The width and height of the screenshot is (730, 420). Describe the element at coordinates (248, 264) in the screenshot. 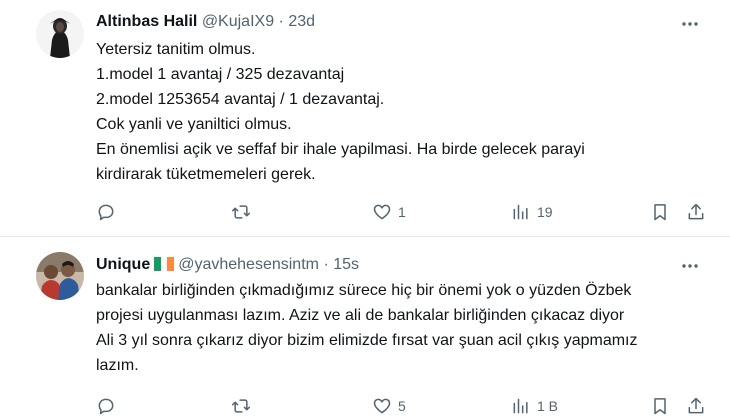

I see `author-handle: @yavhehesensintm` at that location.